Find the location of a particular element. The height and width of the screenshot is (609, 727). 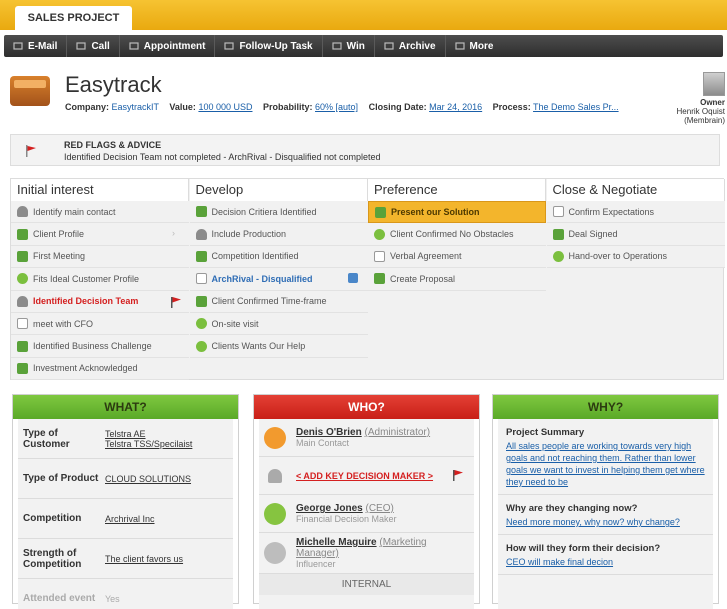

toolbar-label: Win is located at coordinates (355, 46).